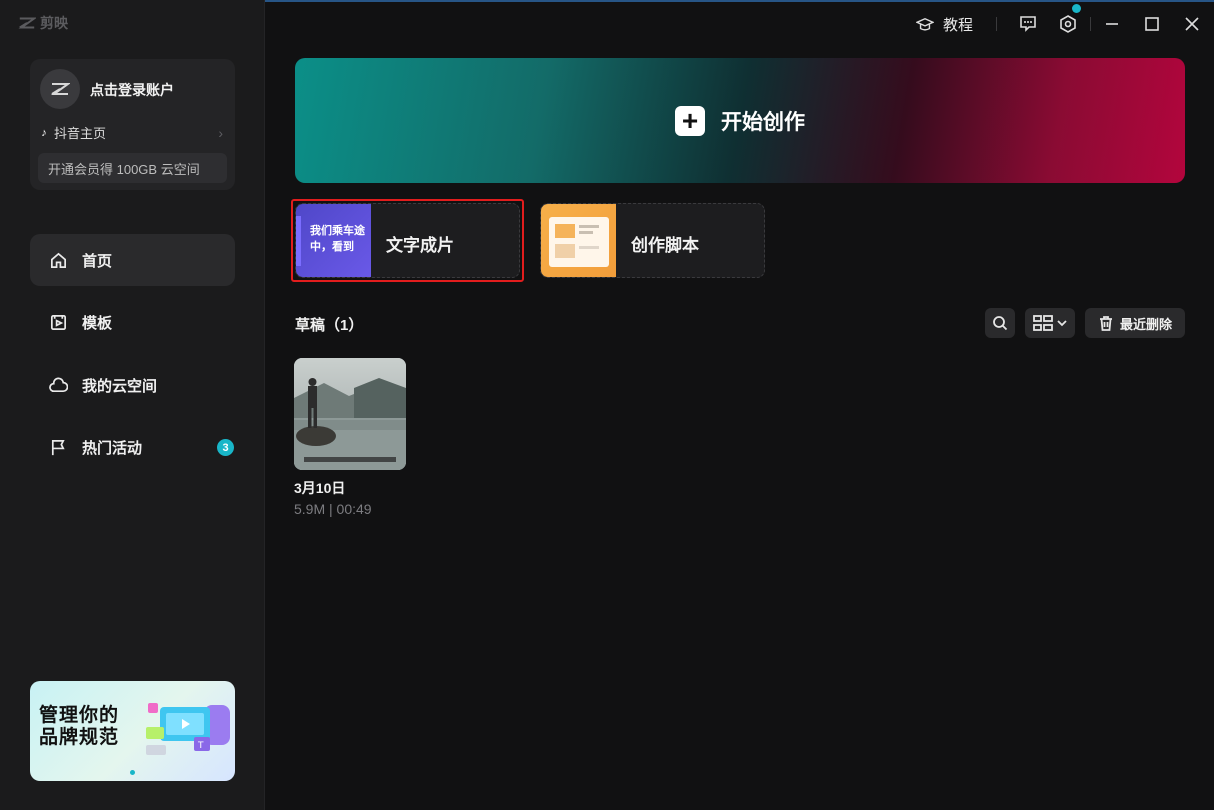 This screenshot has width=1214, height=810. I want to click on chevron-right-icon: ›, so click(220, 132).